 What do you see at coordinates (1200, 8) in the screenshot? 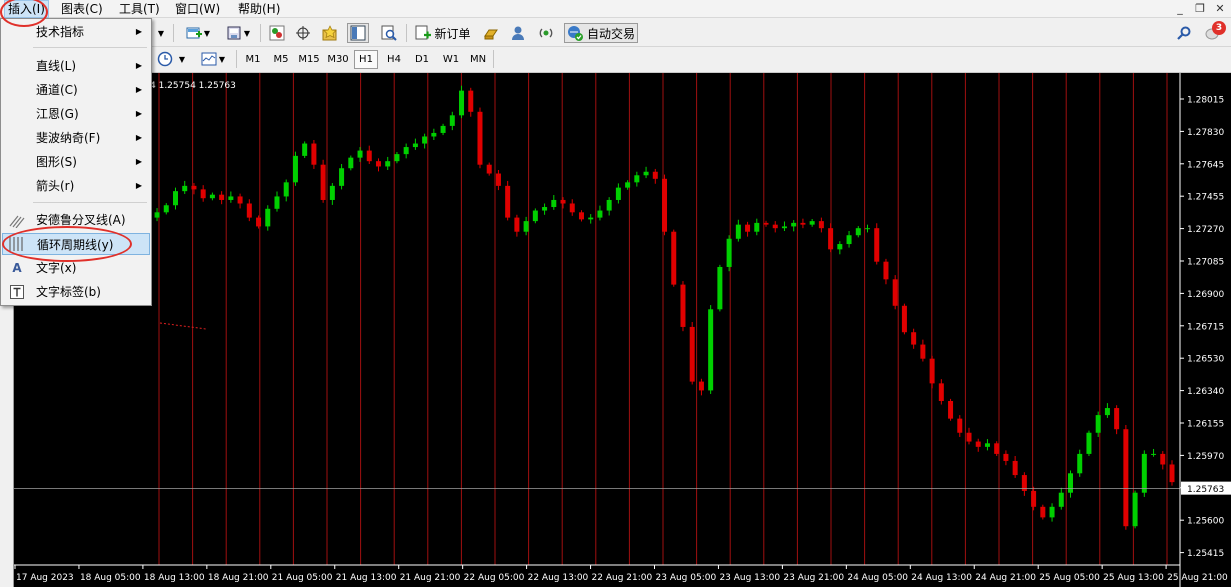
I see `restore-icon: ❐` at bounding box center [1200, 8].